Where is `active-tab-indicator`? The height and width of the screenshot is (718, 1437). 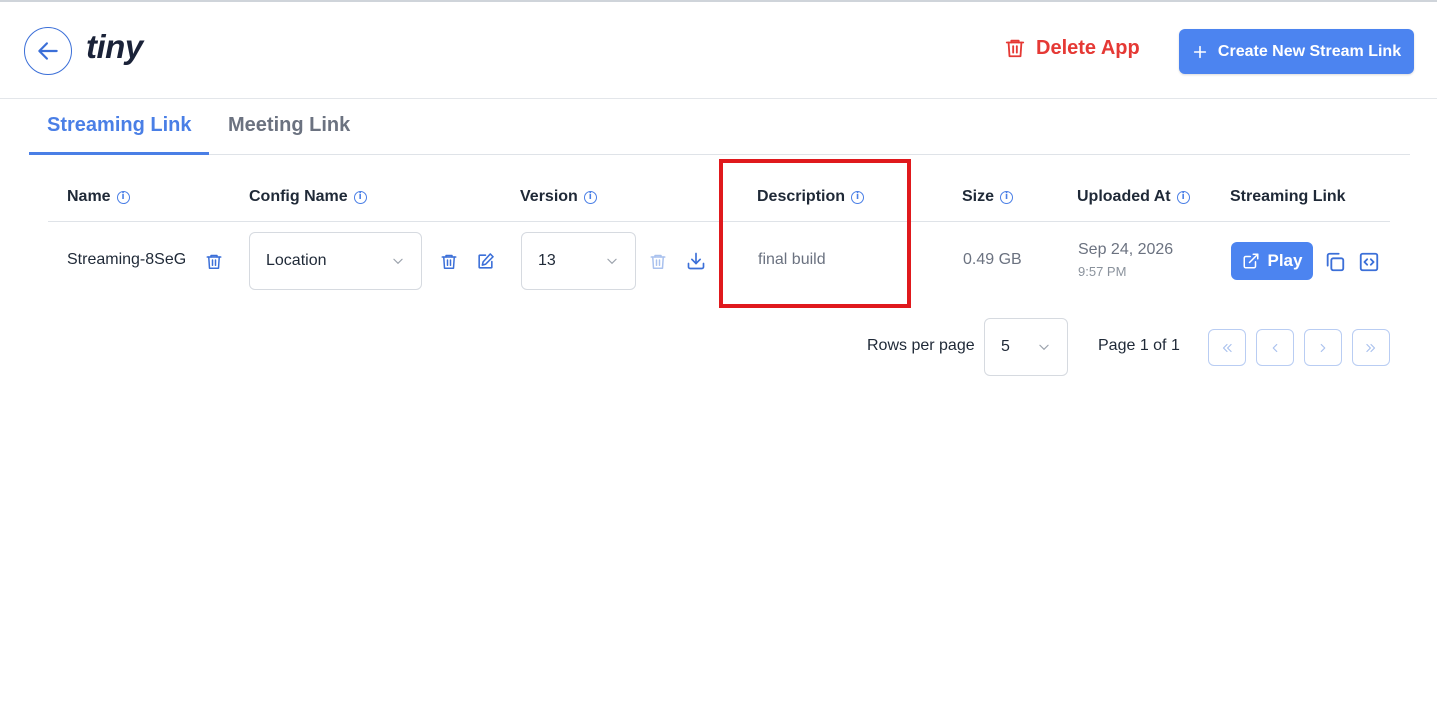
active-tab-indicator is located at coordinates (119, 153).